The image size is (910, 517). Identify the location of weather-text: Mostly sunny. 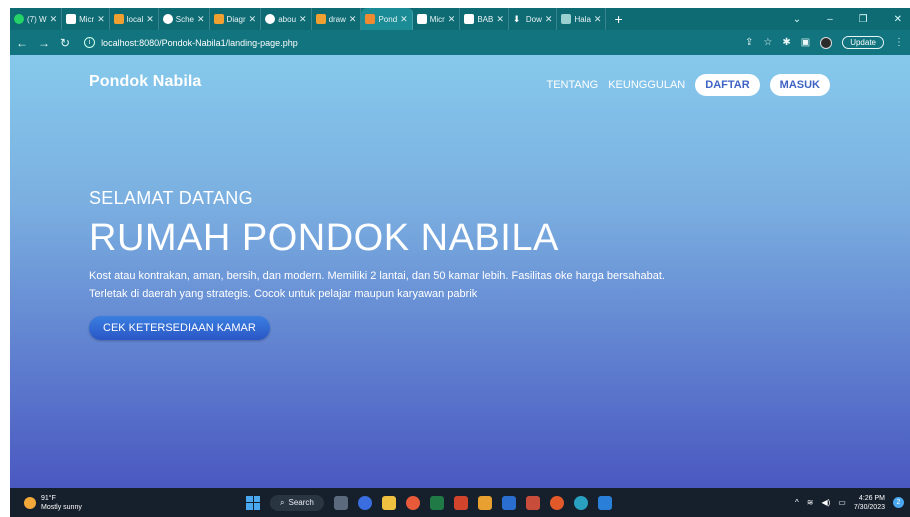
(61, 507).